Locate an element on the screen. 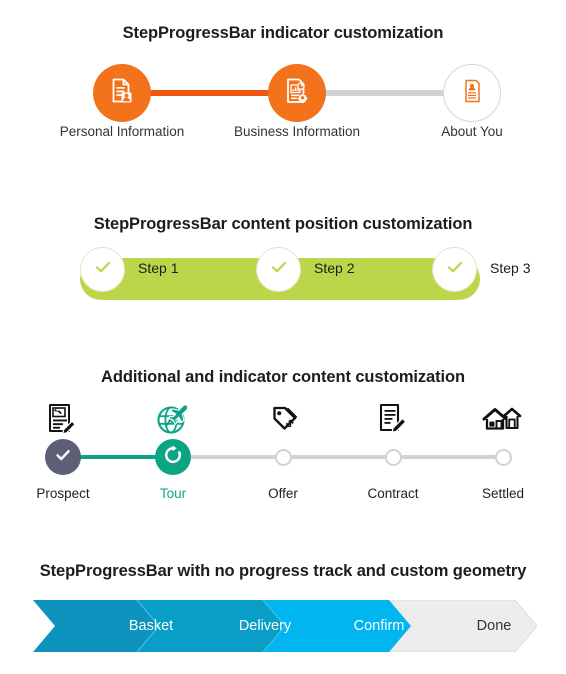 The height and width of the screenshot is (674, 566). step-top-icon-offer: $ is located at coordinates (283, 423).